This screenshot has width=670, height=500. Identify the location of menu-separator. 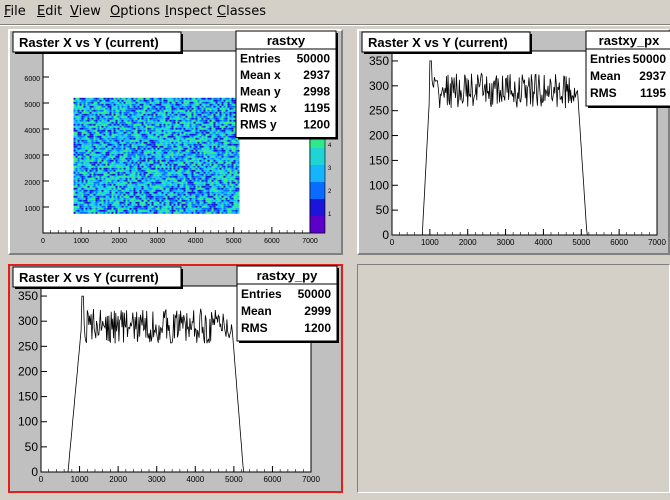
(335, 25).